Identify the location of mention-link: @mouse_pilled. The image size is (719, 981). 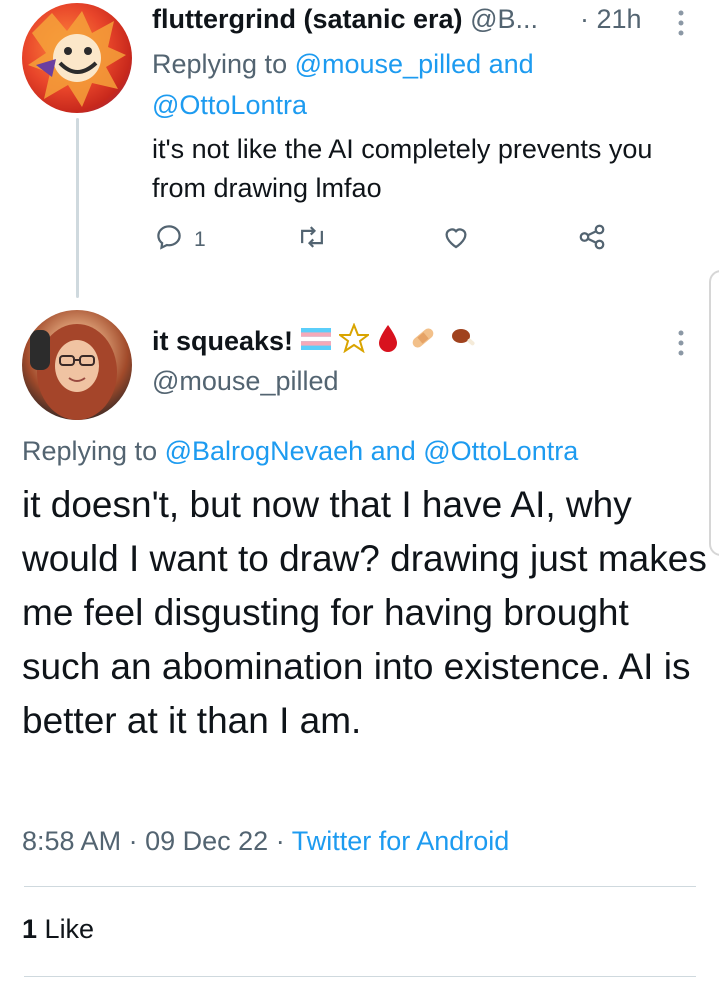
(388, 64).